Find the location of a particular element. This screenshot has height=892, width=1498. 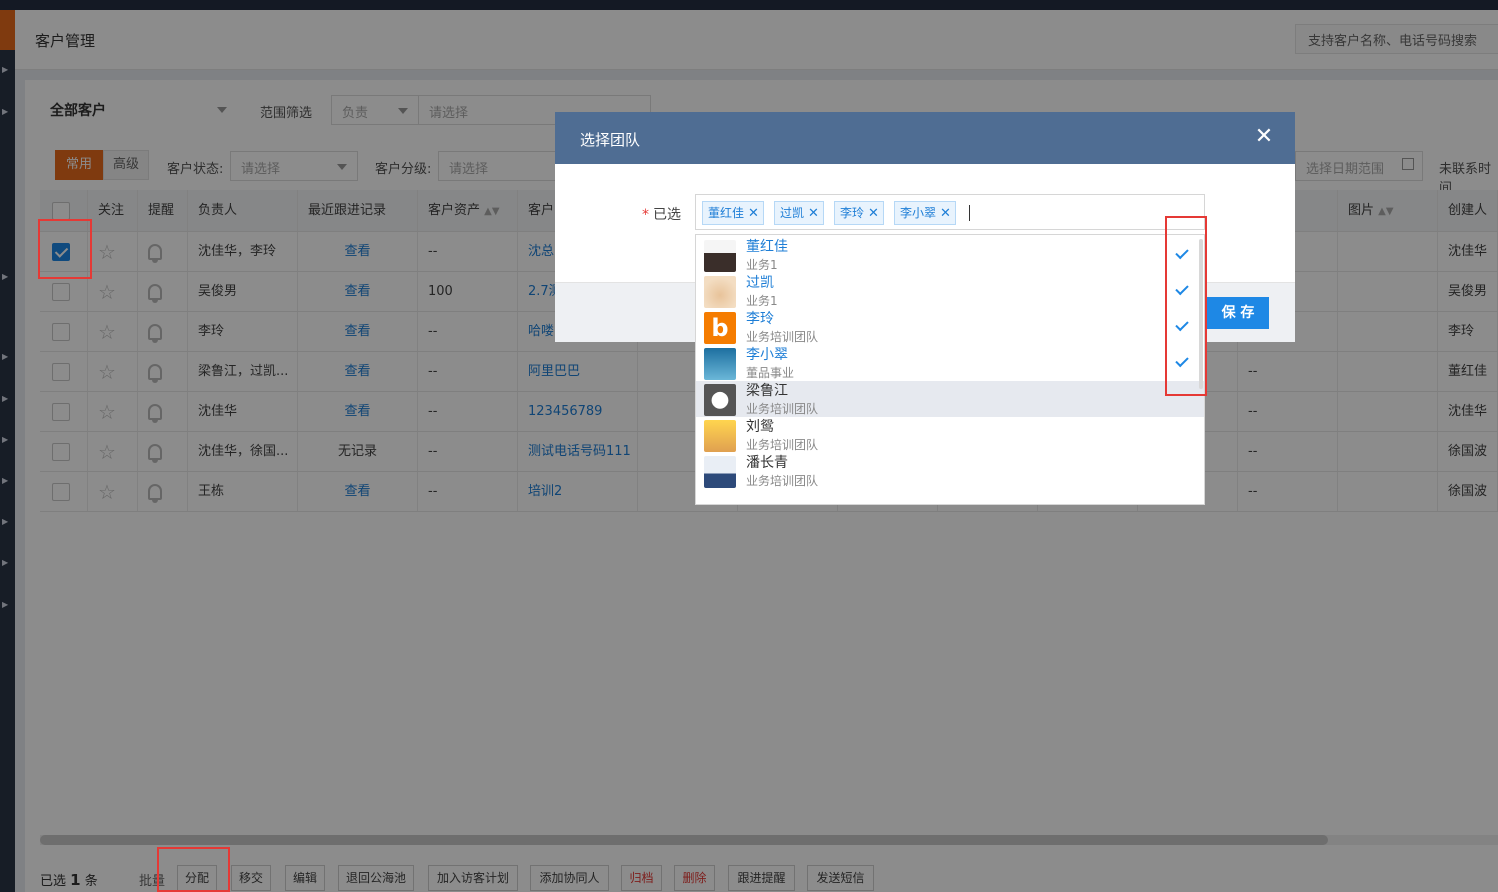

dialog-header: 选择团队 is located at coordinates (925, 138).